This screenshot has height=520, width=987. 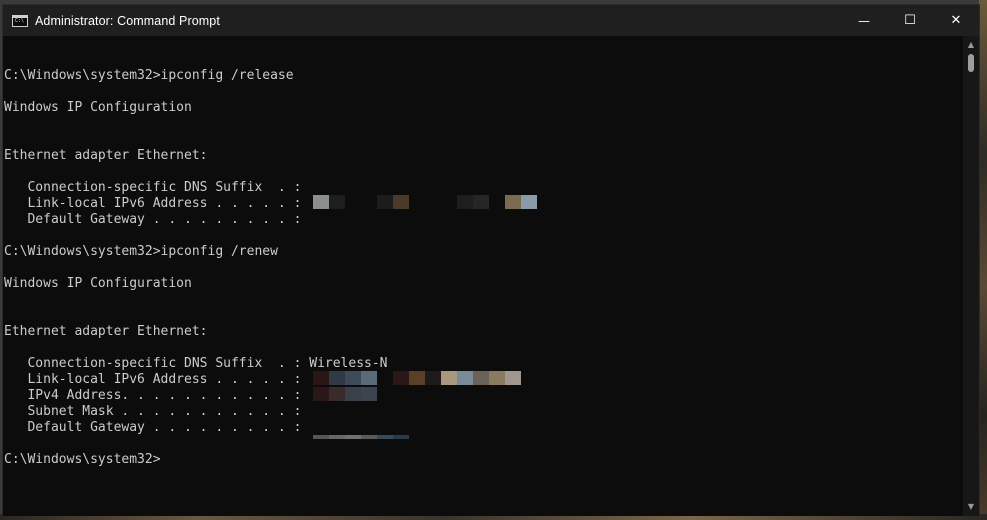 What do you see at coordinates (149, 75) in the screenshot?
I see `console-line: C:\Windows\system32>ipconfig /release` at bounding box center [149, 75].